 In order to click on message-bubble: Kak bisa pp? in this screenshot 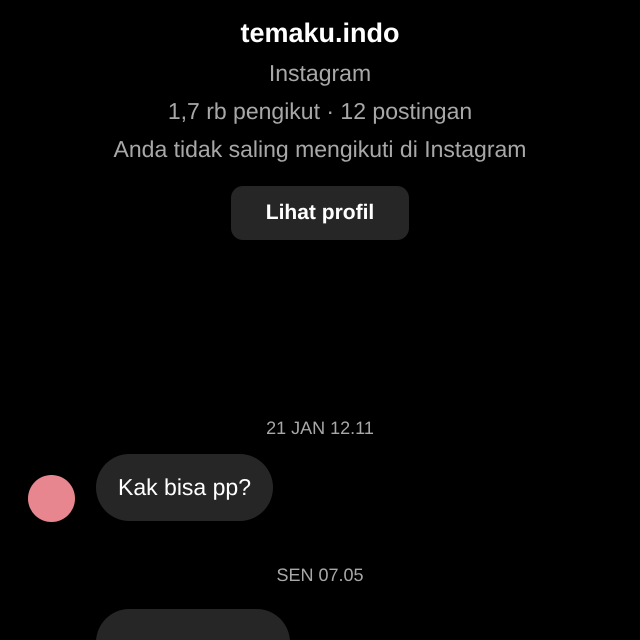, I will do `click(184, 487)`.